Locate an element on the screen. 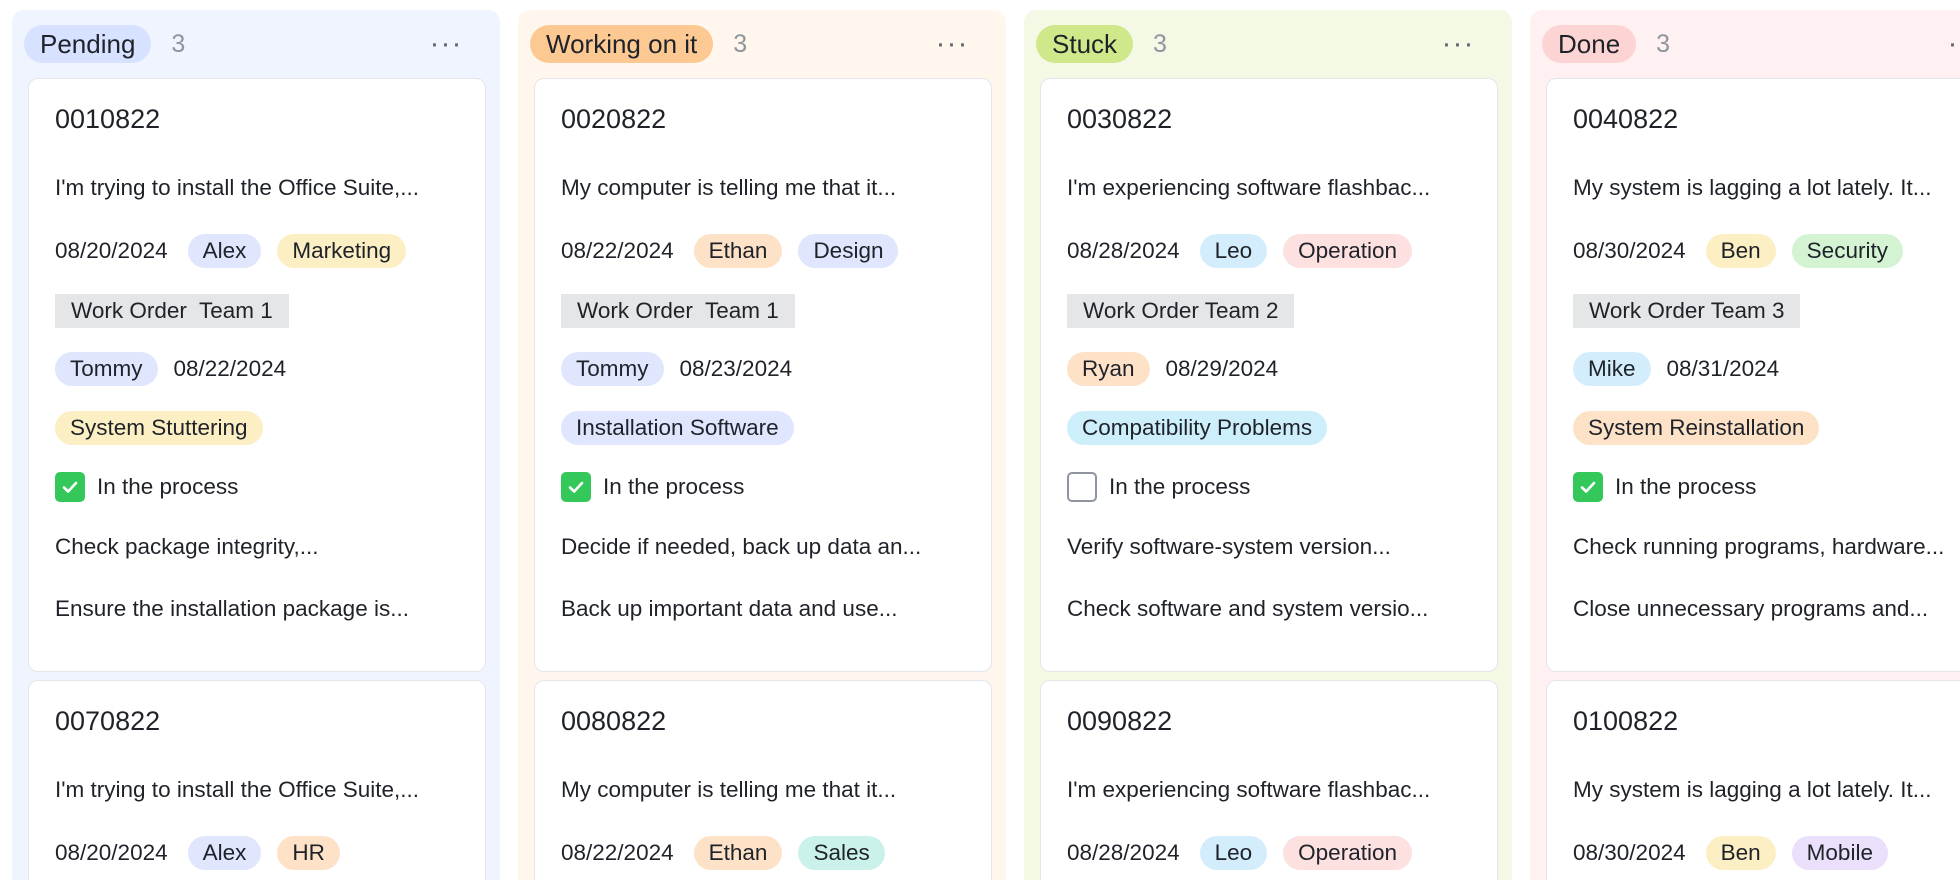 This screenshot has width=1960, height=880. handler-date: 08/31/2024 is located at coordinates (1723, 368).